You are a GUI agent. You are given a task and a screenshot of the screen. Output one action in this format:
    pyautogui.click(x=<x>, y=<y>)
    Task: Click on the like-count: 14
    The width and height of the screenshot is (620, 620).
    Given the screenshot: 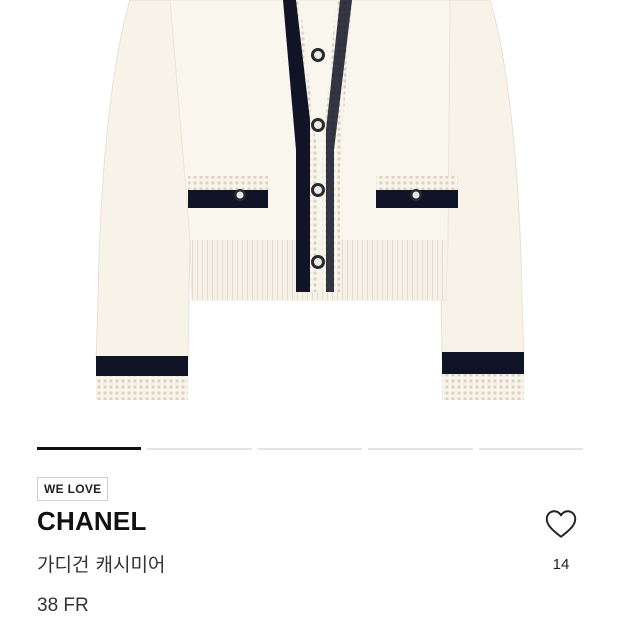 What is the action you would take?
    pyautogui.click(x=561, y=564)
    